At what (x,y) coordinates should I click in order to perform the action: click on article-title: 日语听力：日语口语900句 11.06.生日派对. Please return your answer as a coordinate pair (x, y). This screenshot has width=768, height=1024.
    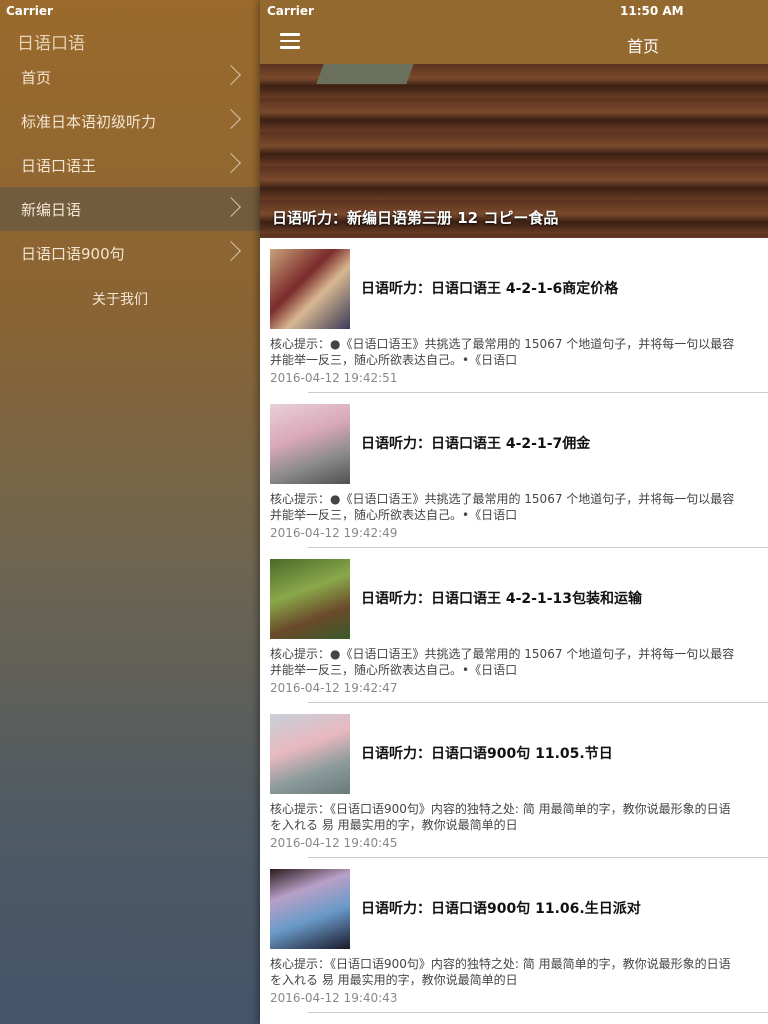
    Looking at the image, I should click on (501, 909).